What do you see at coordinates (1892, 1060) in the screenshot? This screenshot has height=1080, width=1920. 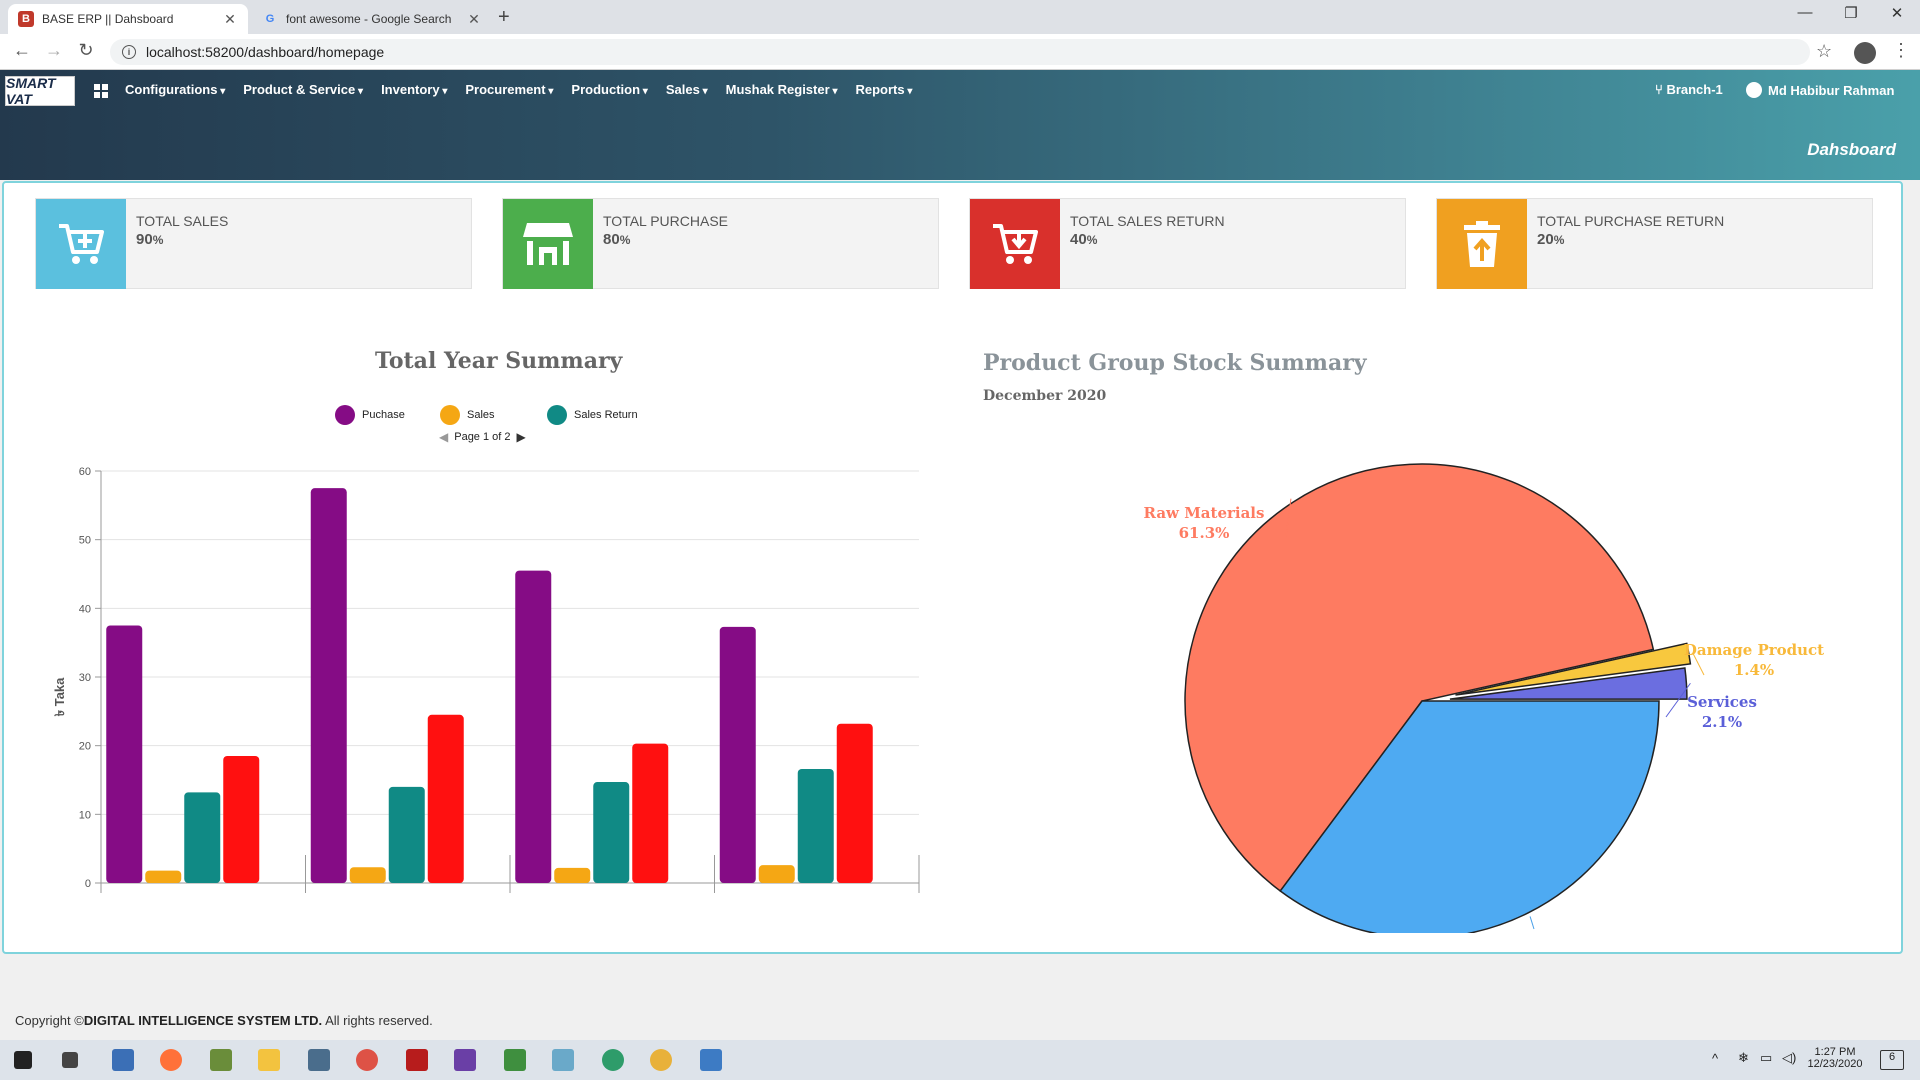 I see `notifications-icon: 6` at bounding box center [1892, 1060].